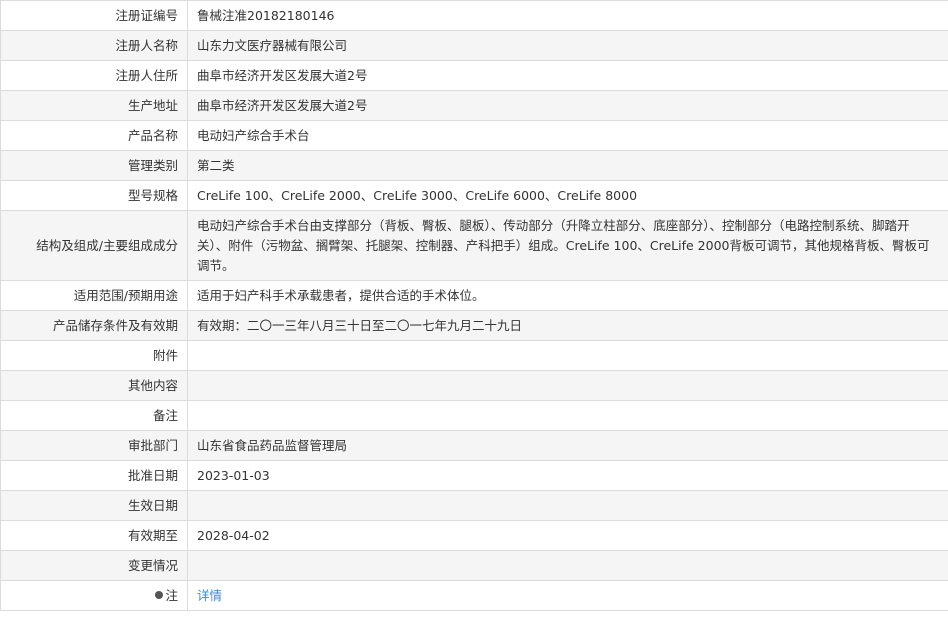  I want to click on value-storage: 有效期：二〇一三年八月三十日至二〇一七年九月二十九日, so click(567, 325).